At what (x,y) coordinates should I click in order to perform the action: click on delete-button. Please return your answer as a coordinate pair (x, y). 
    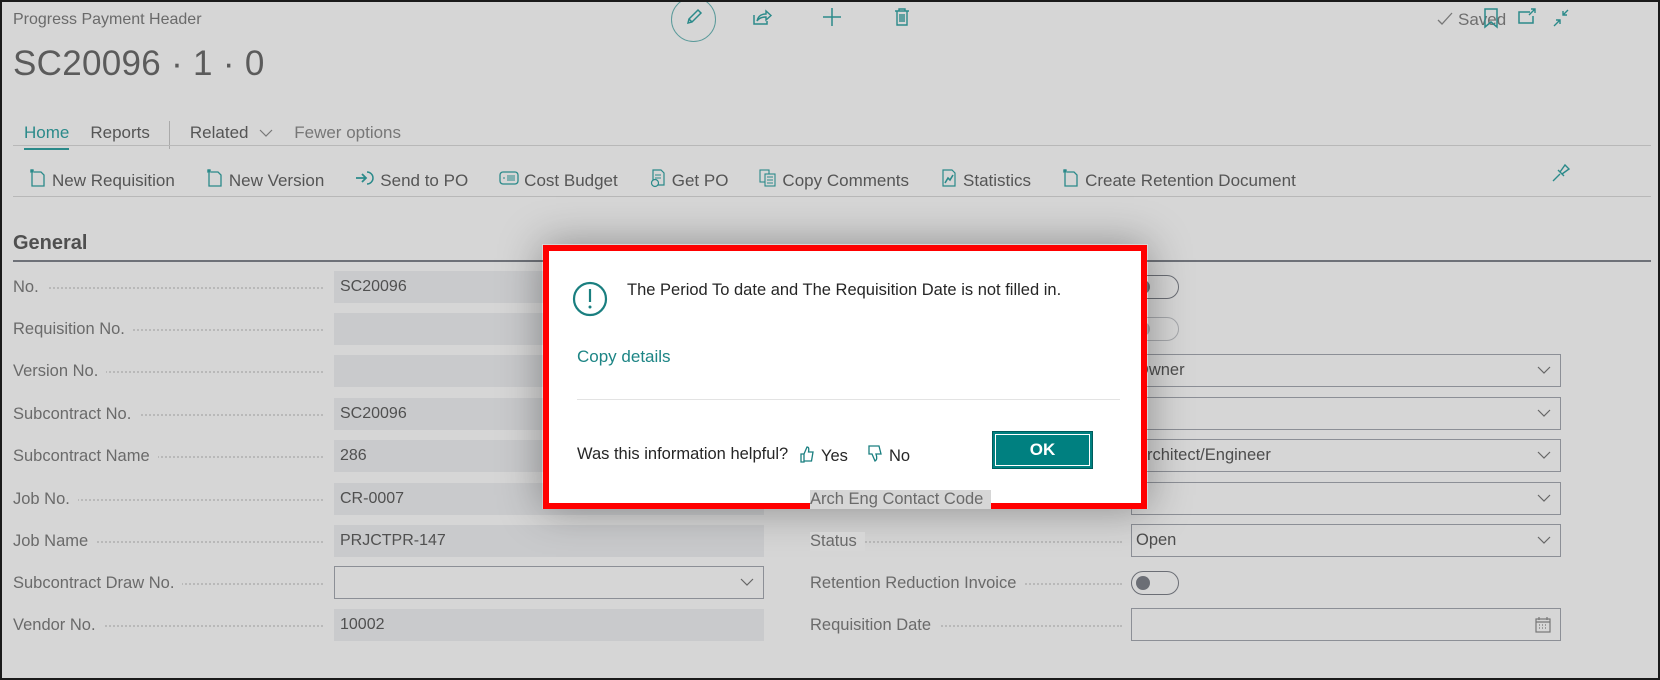
    Looking at the image, I should click on (902, 19).